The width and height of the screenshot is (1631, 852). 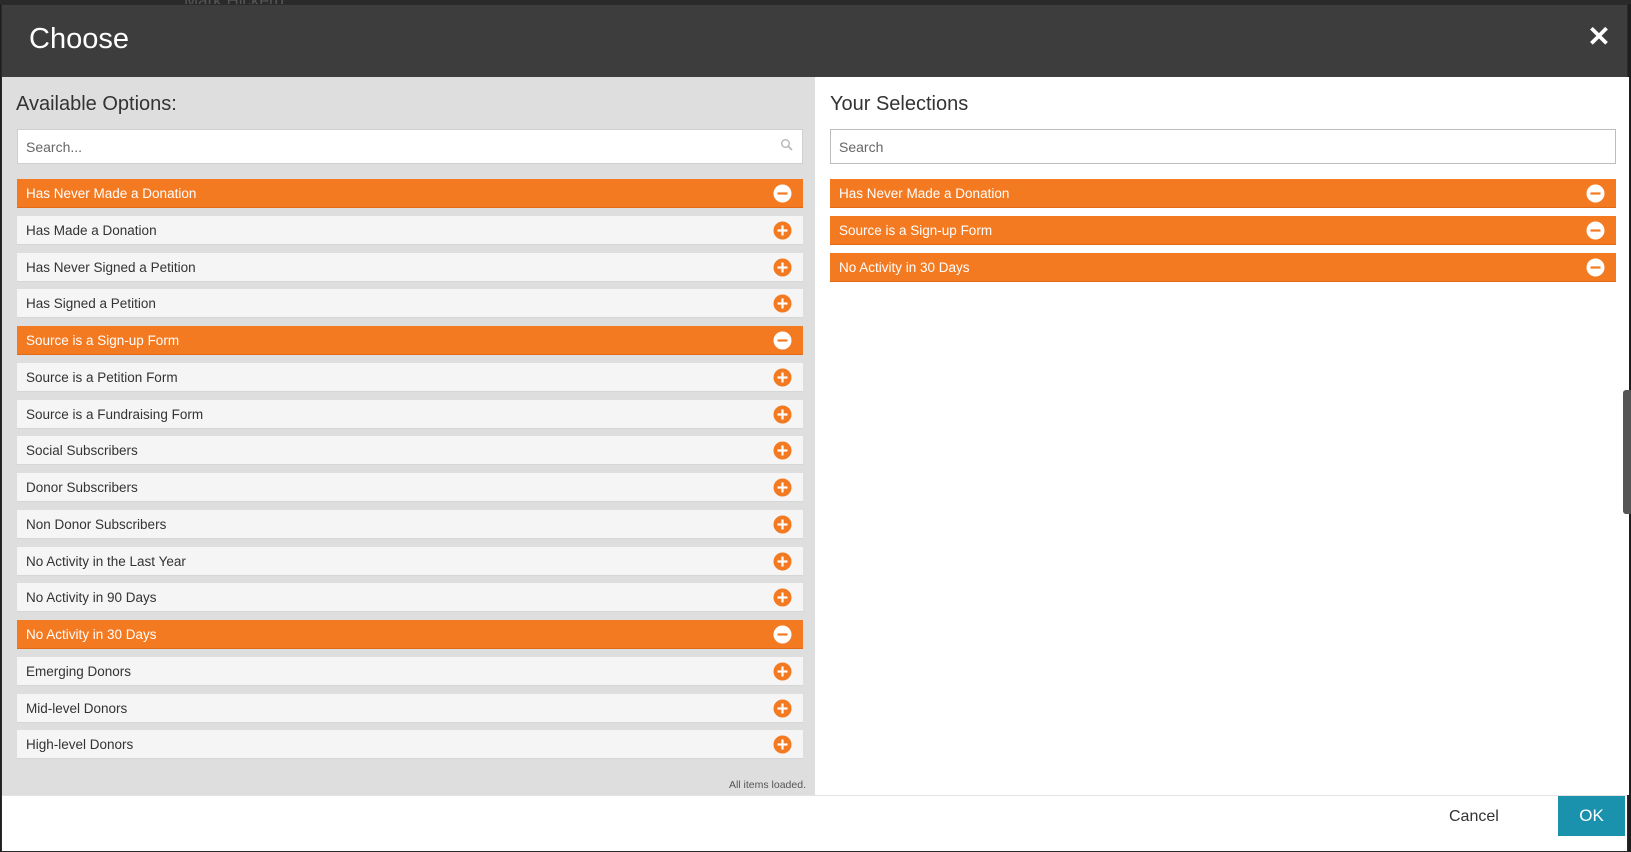 What do you see at coordinates (916, 230) in the screenshot?
I see `selection-label: Source is a Sign-up Form` at bounding box center [916, 230].